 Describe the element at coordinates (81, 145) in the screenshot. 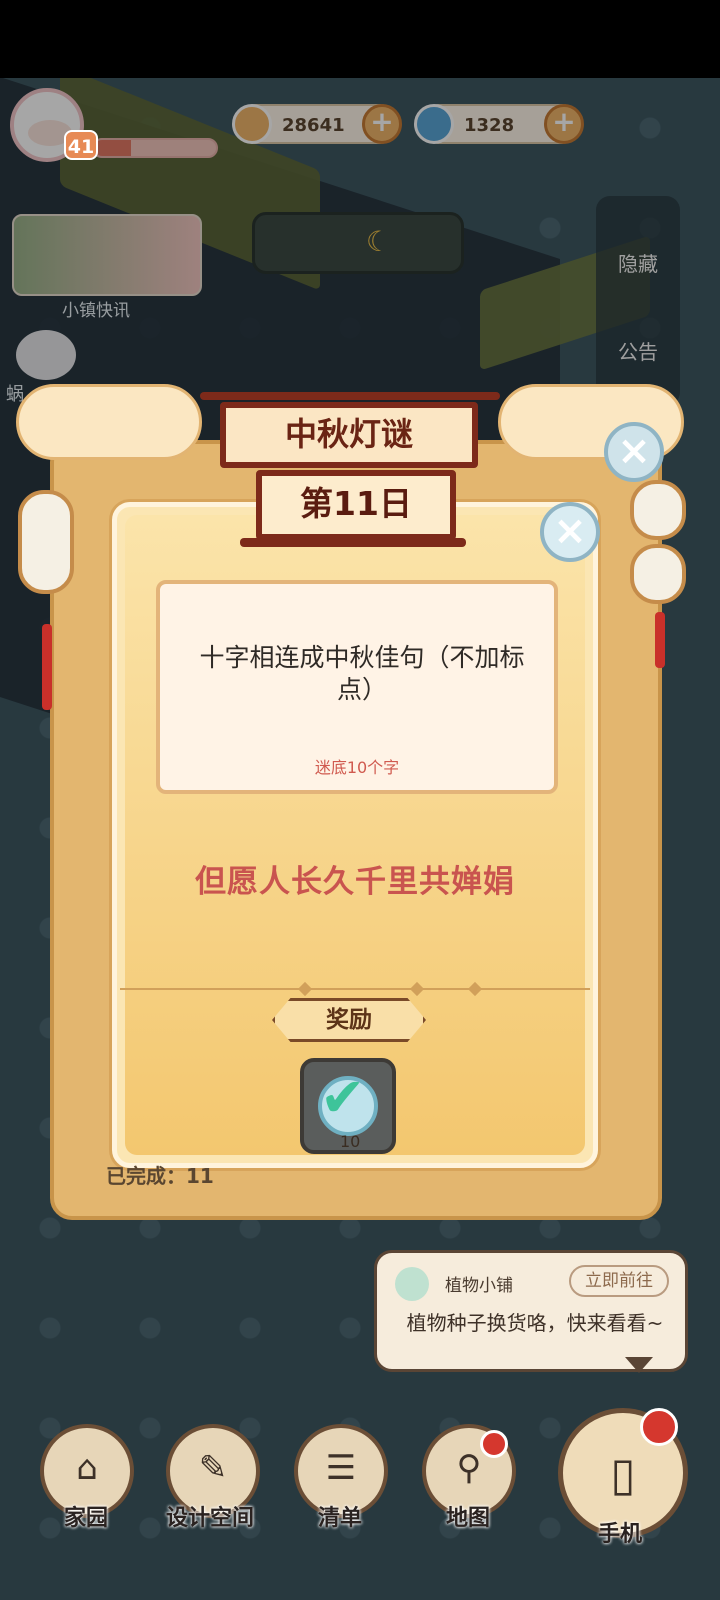

I see `level-badge: 41` at that location.